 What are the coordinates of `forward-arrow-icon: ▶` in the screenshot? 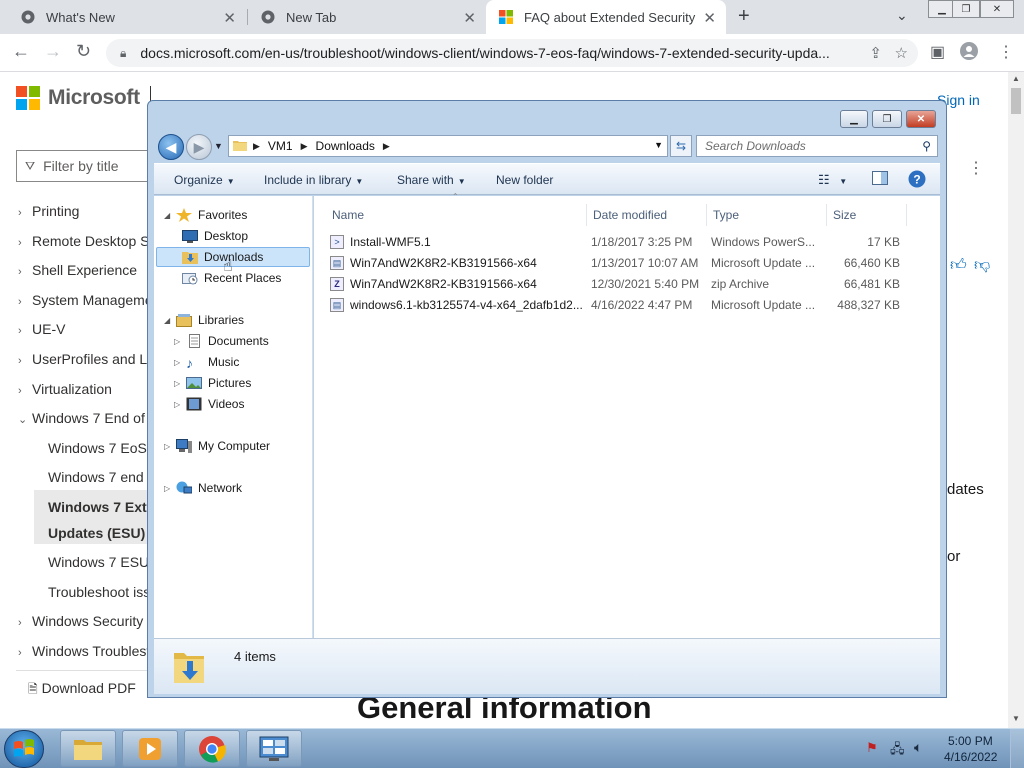 It's located at (199, 147).